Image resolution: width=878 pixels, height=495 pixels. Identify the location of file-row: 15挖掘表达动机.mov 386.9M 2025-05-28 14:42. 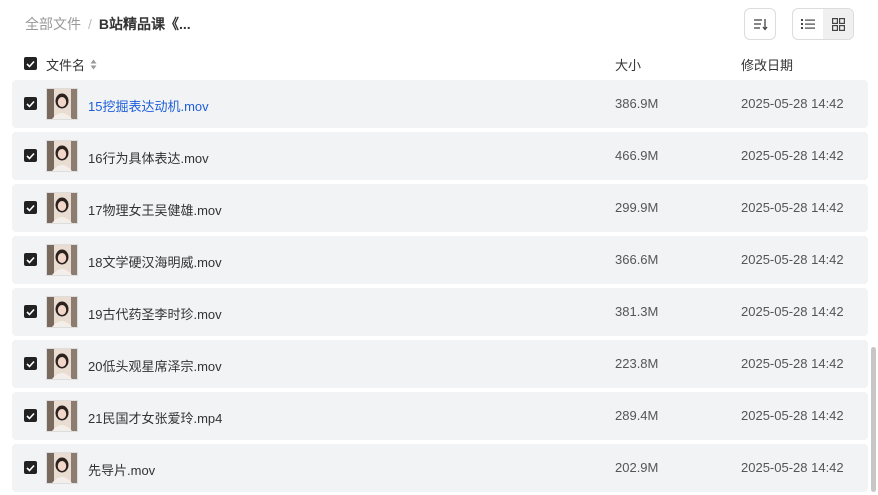
(440, 104).